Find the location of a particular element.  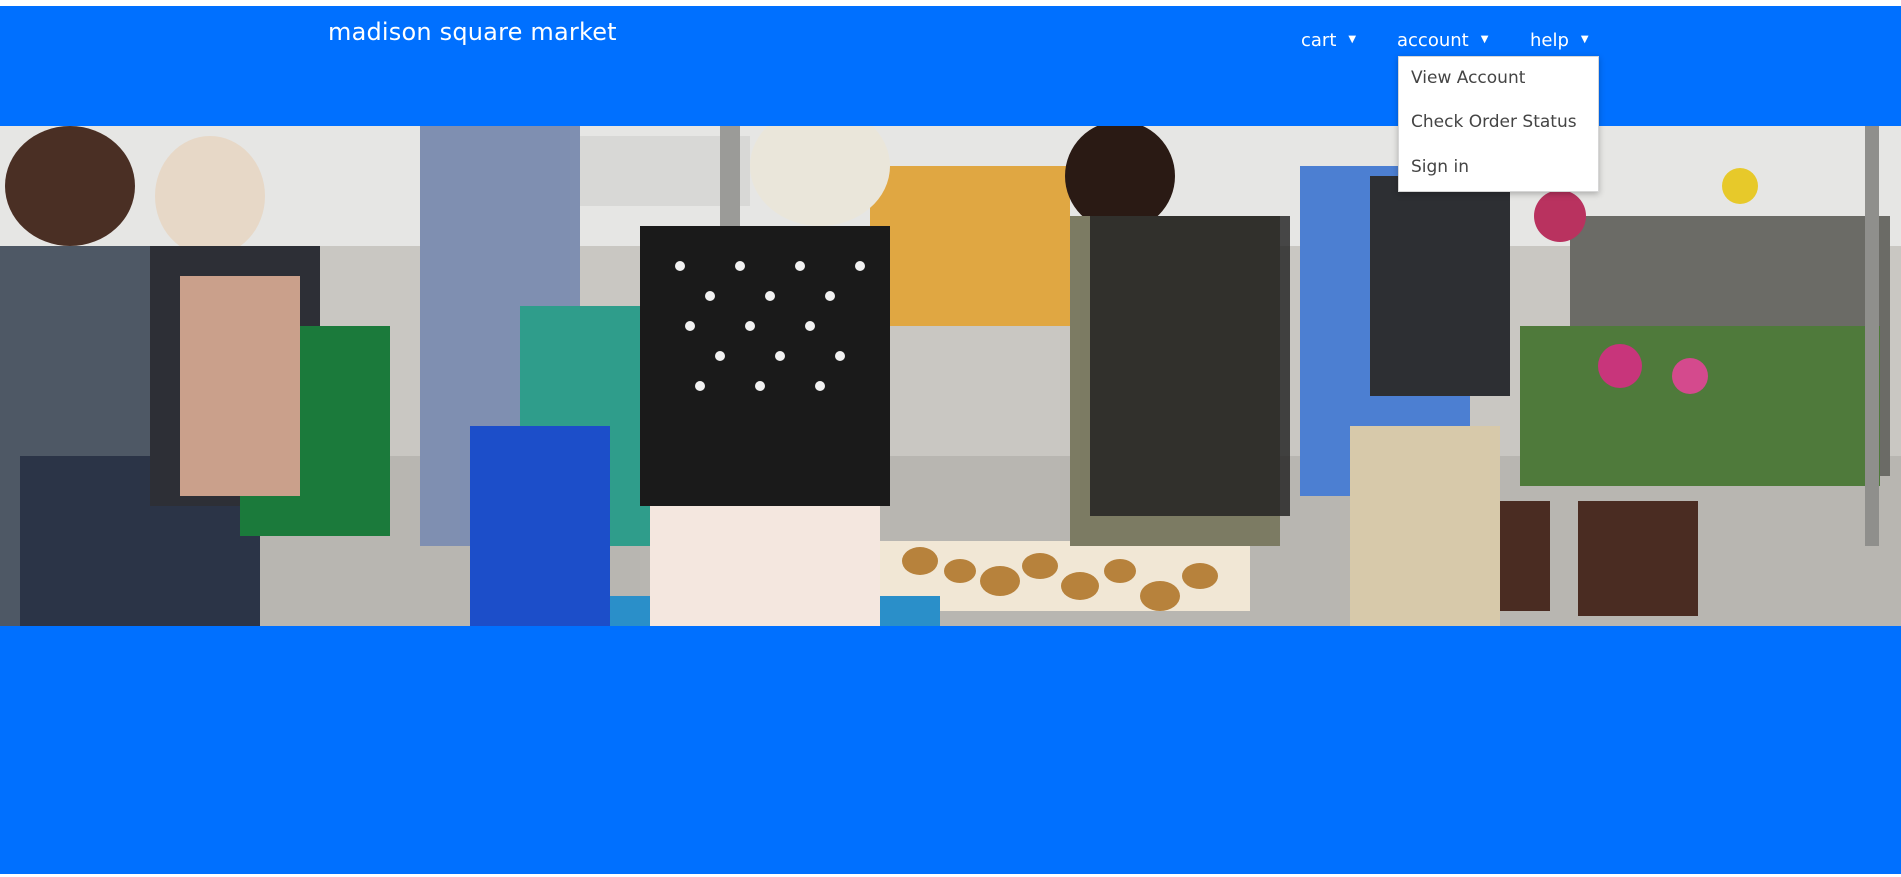

site-brand: madison square market is located at coordinates (472, 32).